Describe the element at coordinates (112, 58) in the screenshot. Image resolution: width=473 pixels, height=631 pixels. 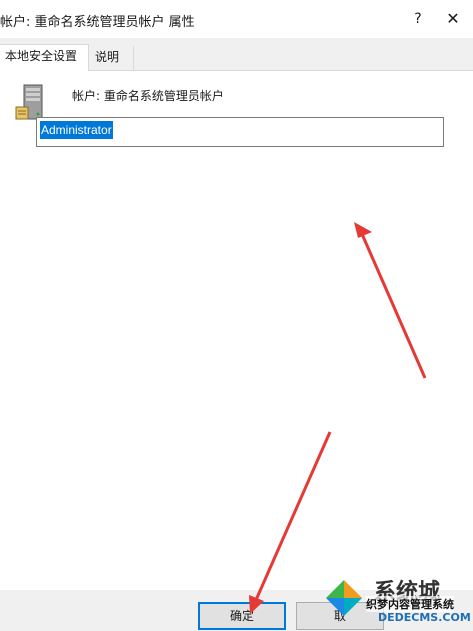
I see `tab-explain: 说明` at that location.